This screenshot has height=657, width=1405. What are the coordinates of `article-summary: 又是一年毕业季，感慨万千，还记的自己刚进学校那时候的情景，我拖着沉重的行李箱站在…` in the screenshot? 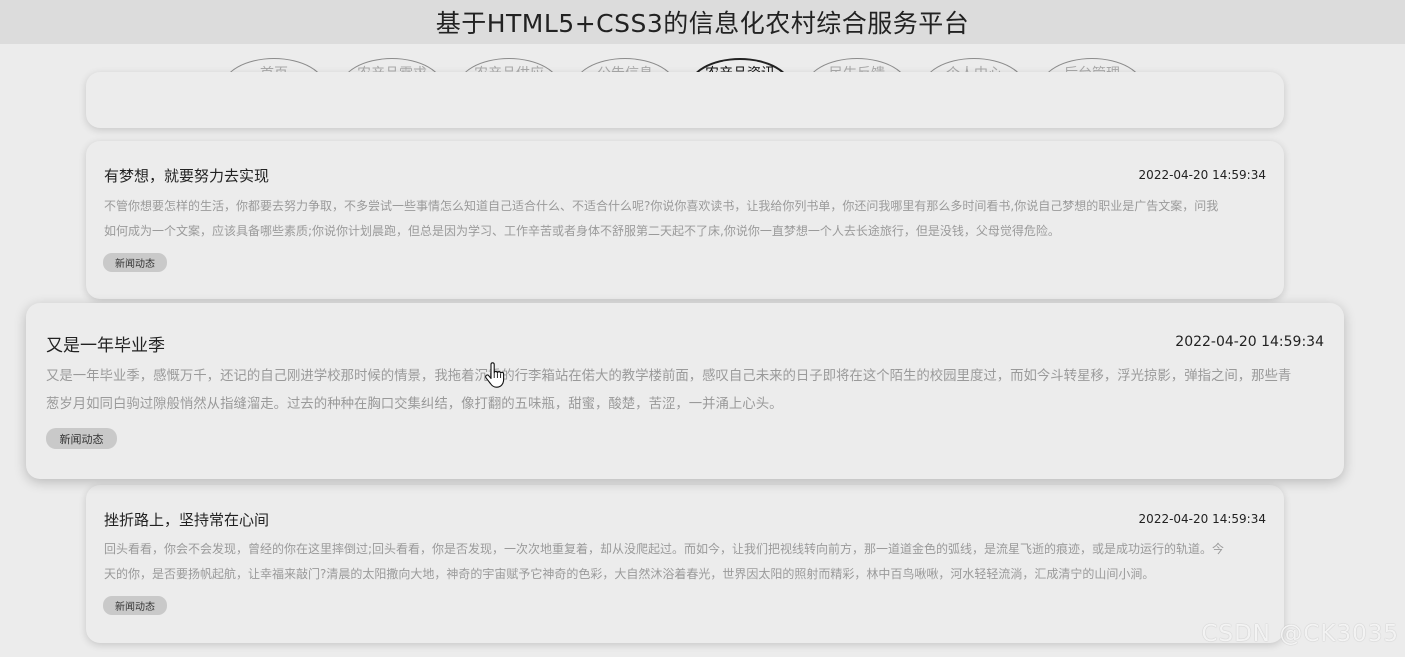 It's located at (688, 391).